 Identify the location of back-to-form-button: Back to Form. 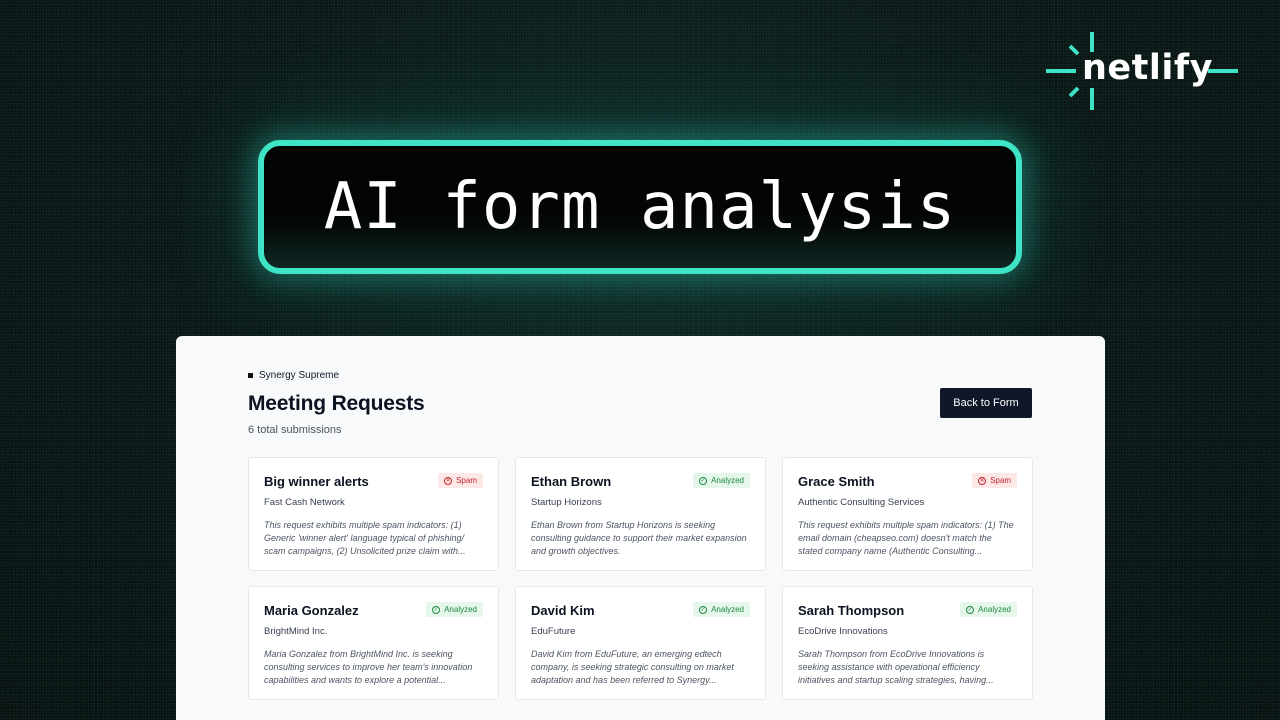
(986, 403).